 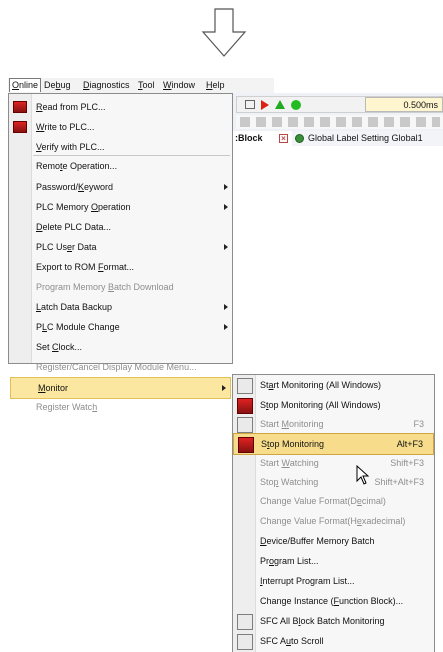 I want to click on start-monitor-icon, so click(x=245, y=425).